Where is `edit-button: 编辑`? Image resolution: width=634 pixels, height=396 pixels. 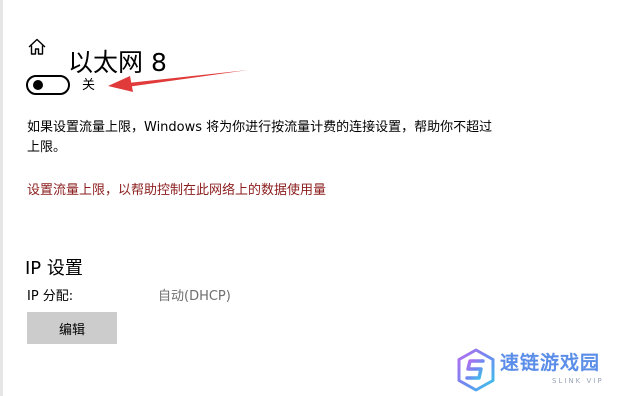 edit-button: 编辑 is located at coordinates (72, 328).